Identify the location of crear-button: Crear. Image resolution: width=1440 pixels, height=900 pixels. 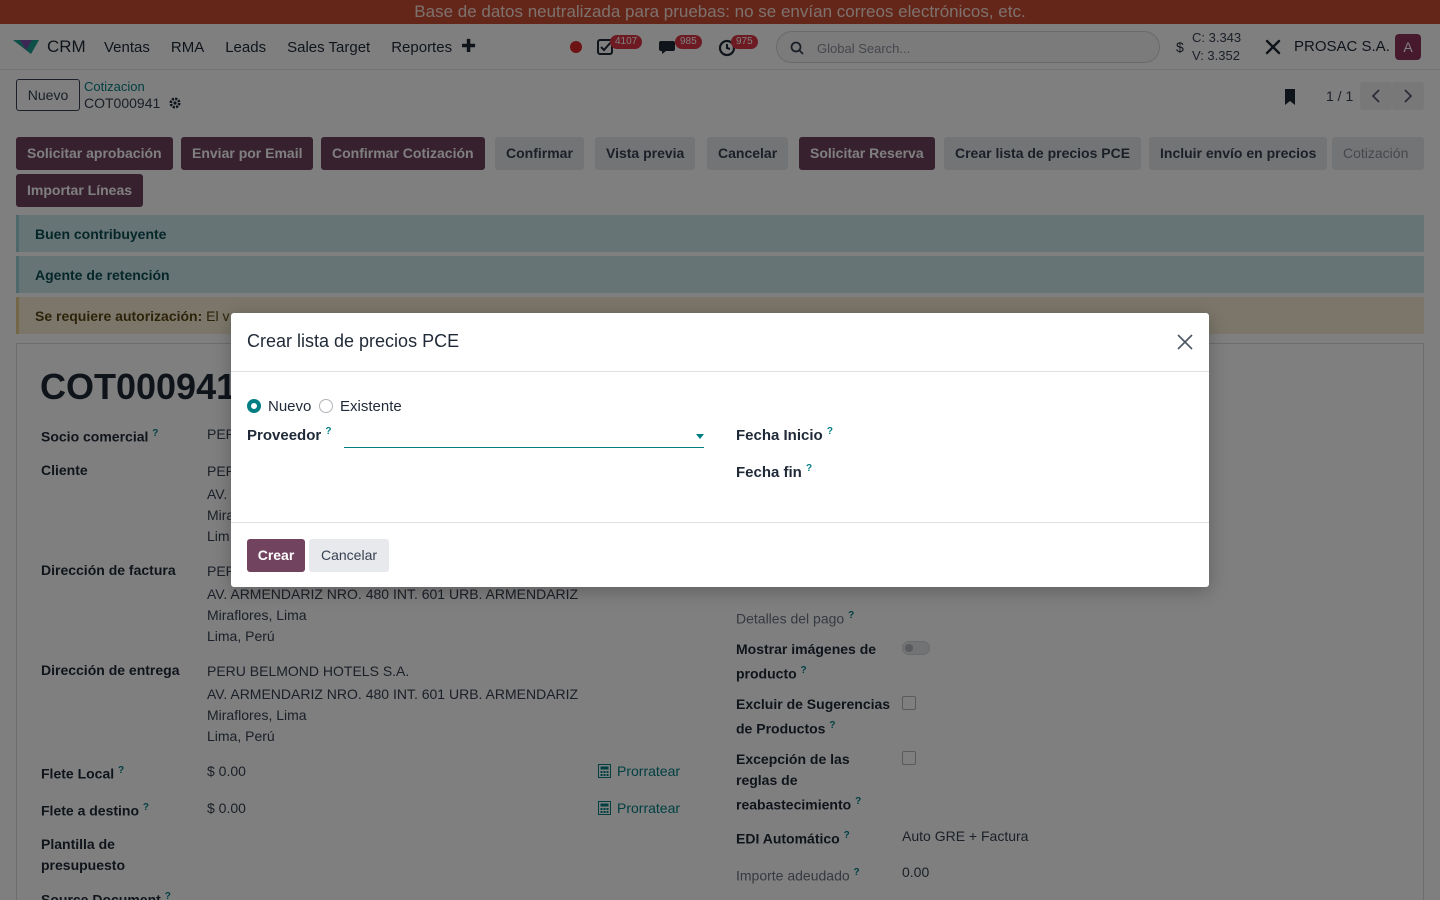
(276, 555).